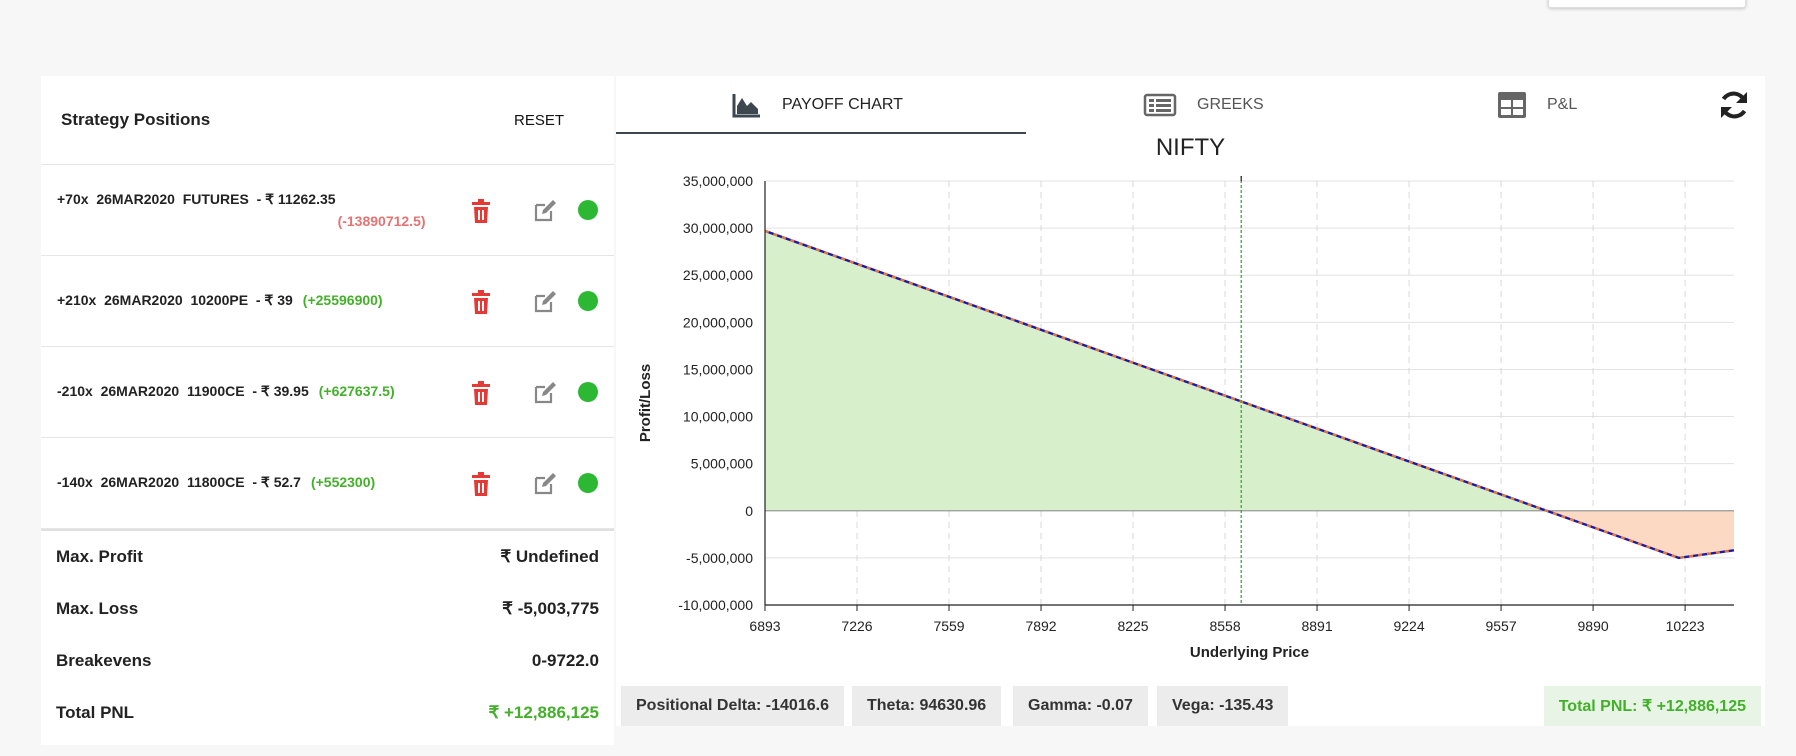 Image resolution: width=1796 pixels, height=756 pixels. Describe the element at coordinates (1562, 104) in the screenshot. I see `tab-pnl-label: P&L` at that location.